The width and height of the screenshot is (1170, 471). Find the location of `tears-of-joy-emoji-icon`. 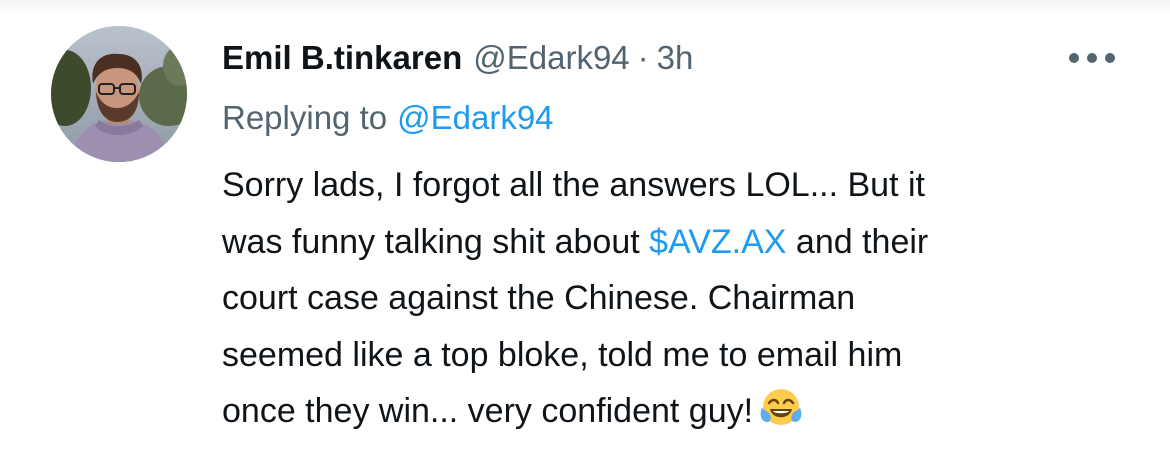

tears-of-joy-emoji-icon is located at coordinates (781, 417).